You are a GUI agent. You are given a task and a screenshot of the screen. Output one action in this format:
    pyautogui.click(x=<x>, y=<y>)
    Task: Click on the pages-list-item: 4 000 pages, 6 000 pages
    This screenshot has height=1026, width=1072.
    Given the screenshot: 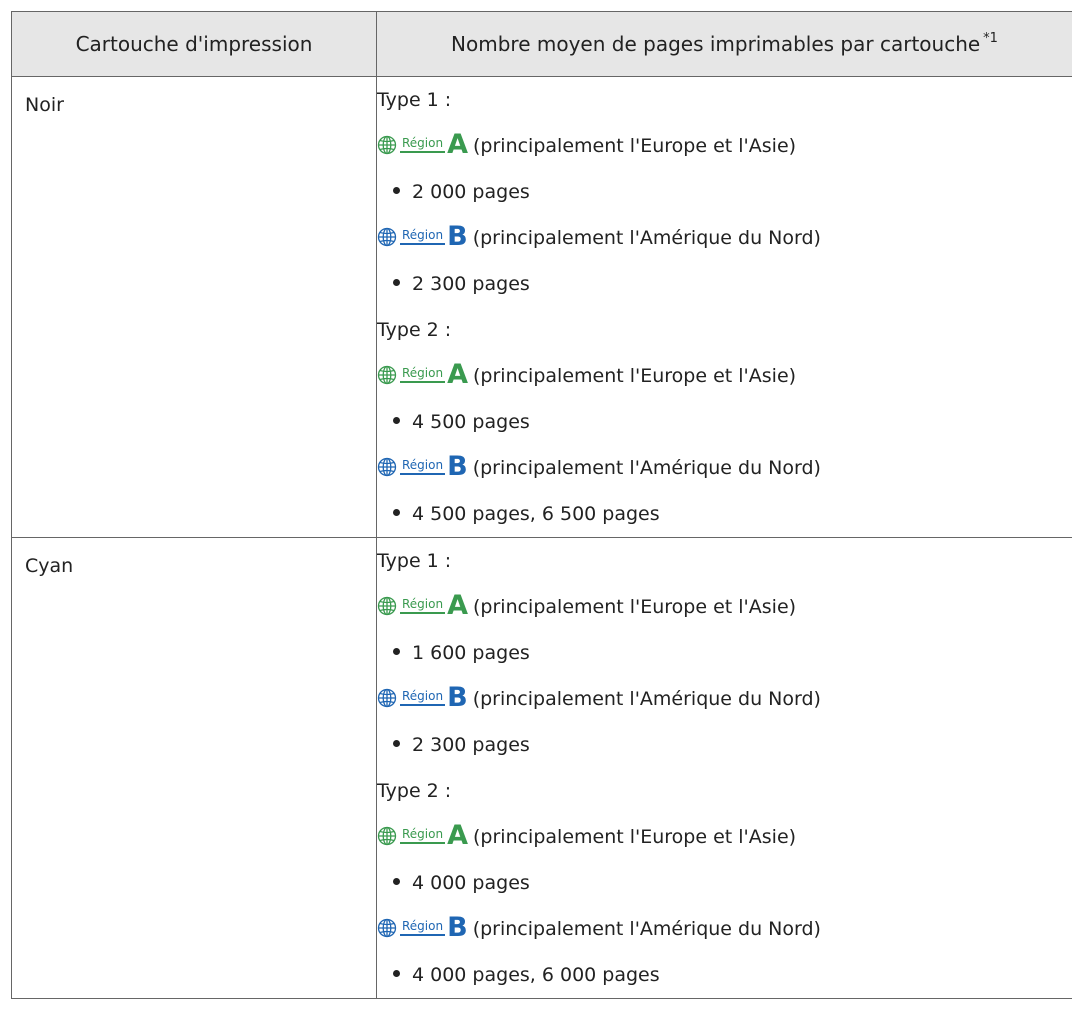 What is the action you would take?
    pyautogui.click(x=724, y=975)
    